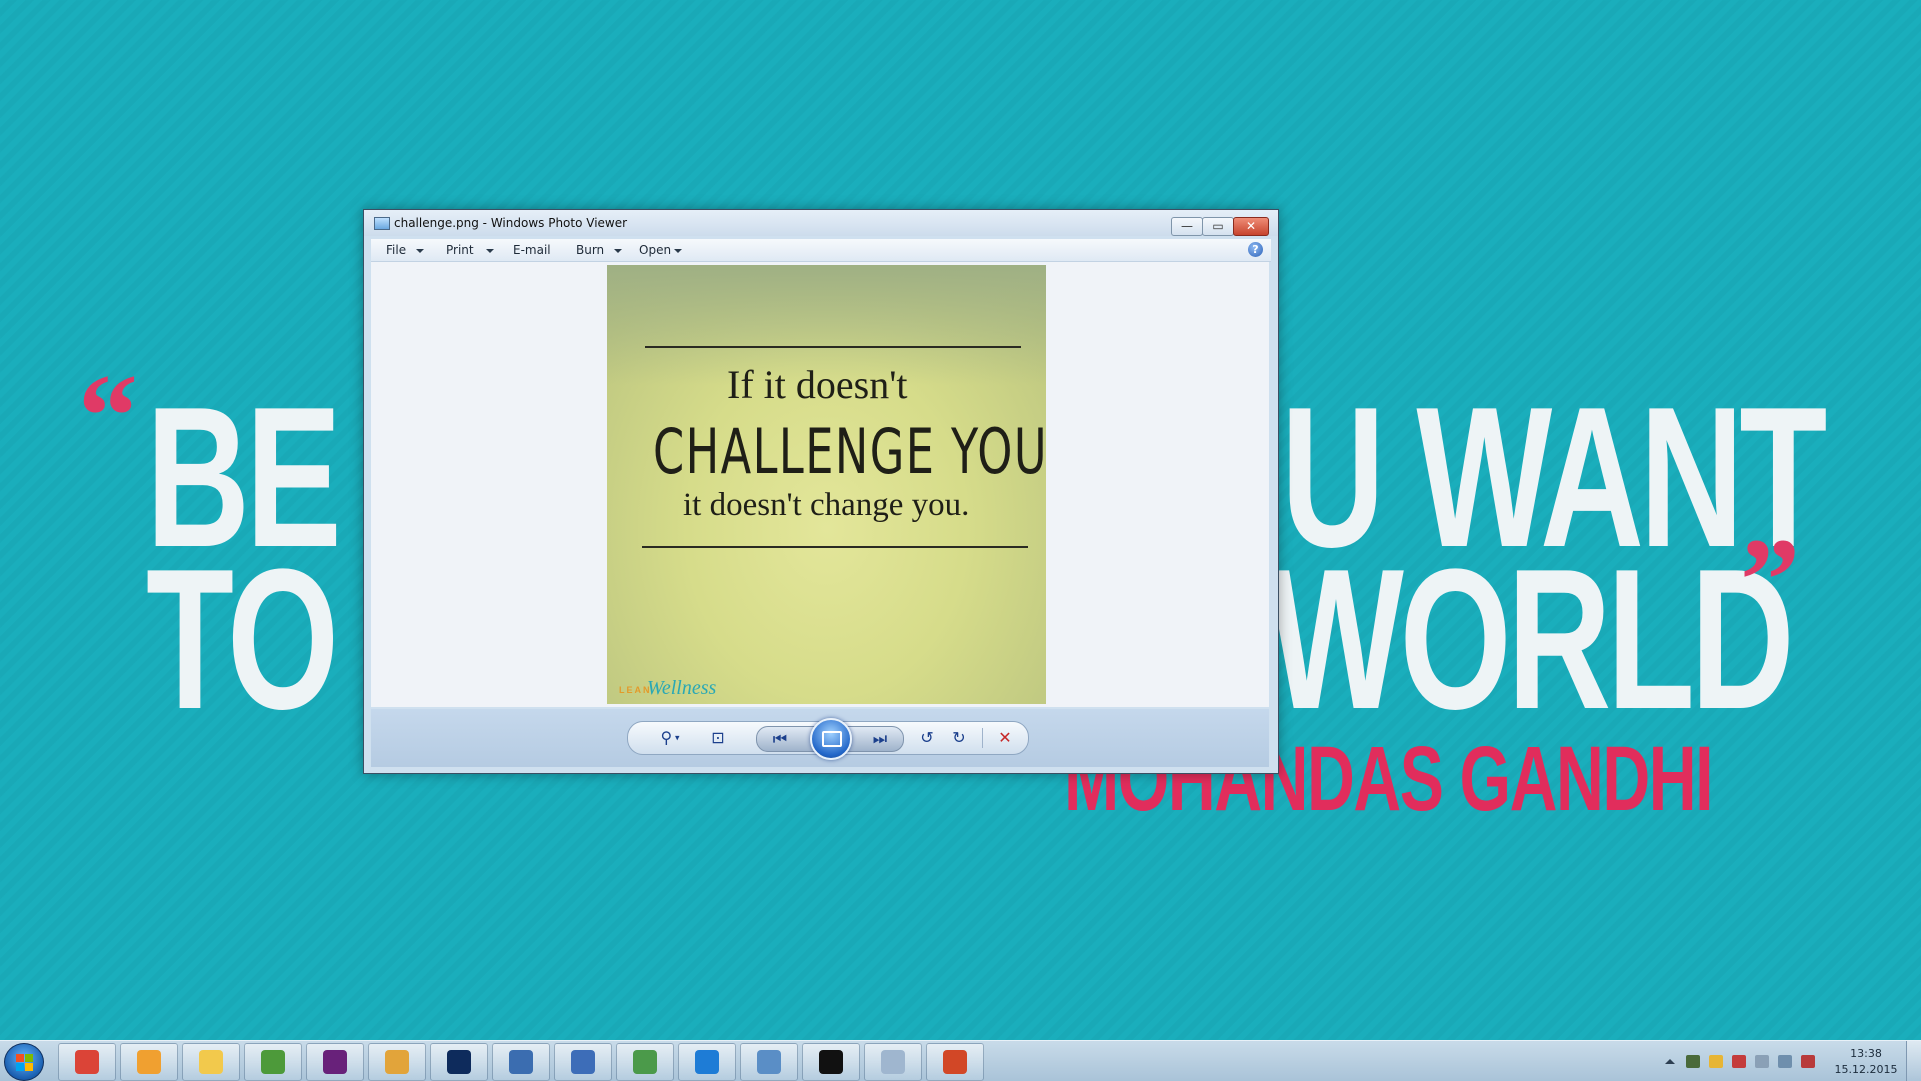  I want to click on tools-icon, so click(645, 1062).